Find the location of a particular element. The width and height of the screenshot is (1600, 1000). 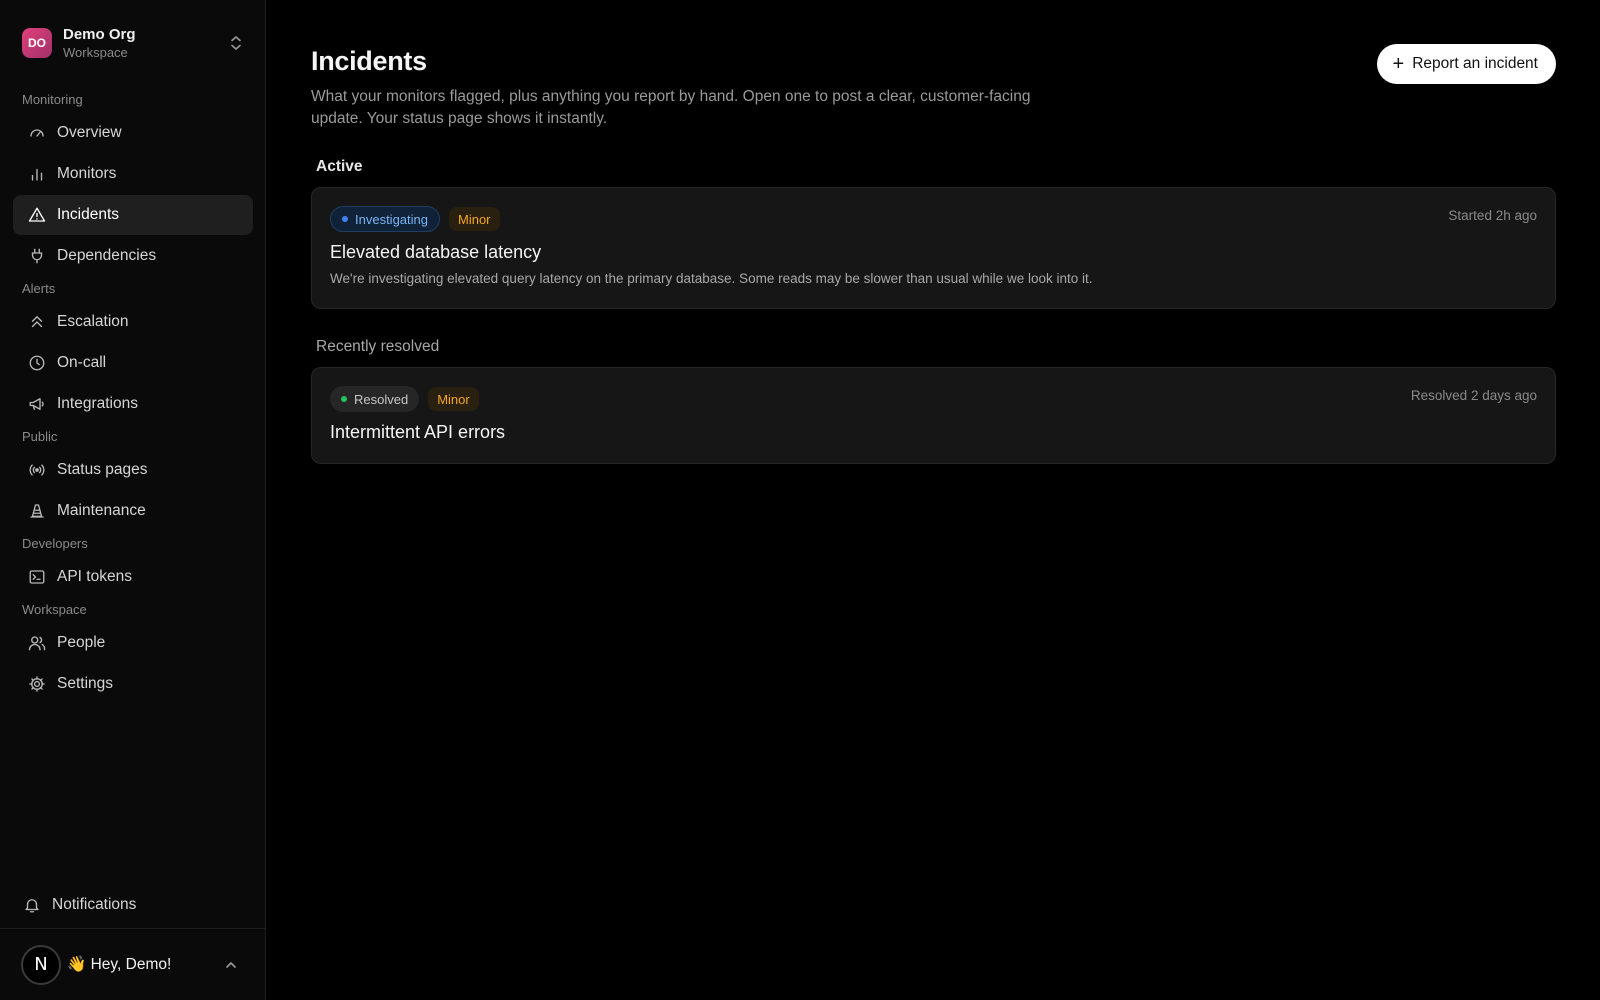

org-subtitle: Workspace is located at coordinates (95, 52).